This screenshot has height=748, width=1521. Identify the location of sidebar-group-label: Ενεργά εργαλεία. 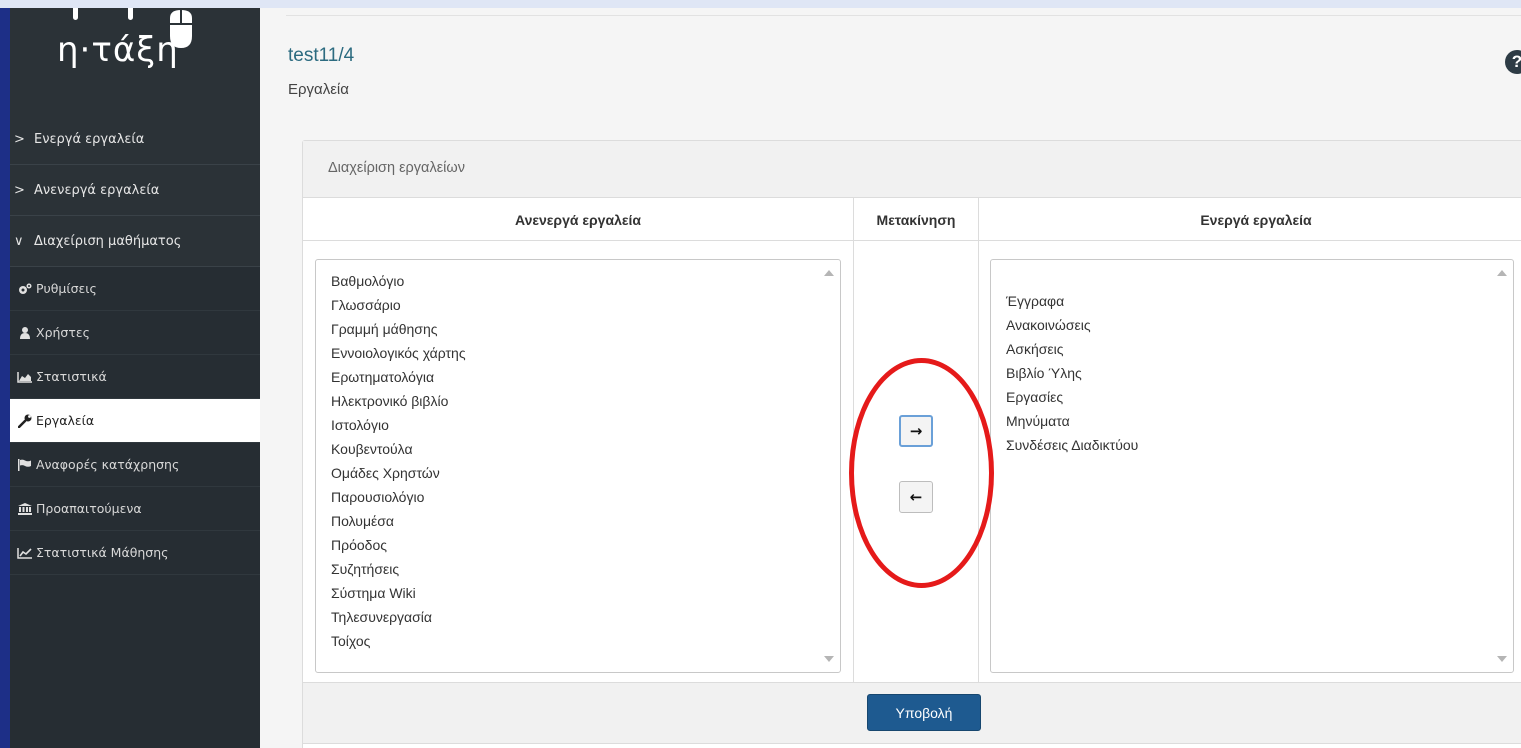
(89, 139).